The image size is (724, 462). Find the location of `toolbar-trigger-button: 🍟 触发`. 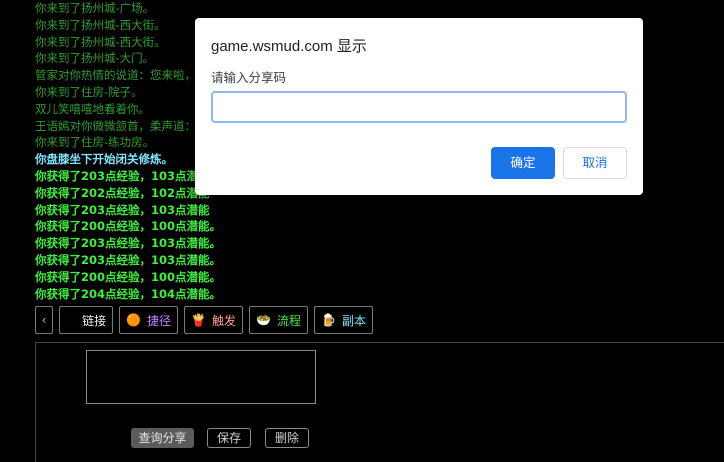

toolbar-trigger-button: 🍟 触发 is located at coordinates (214, 320).